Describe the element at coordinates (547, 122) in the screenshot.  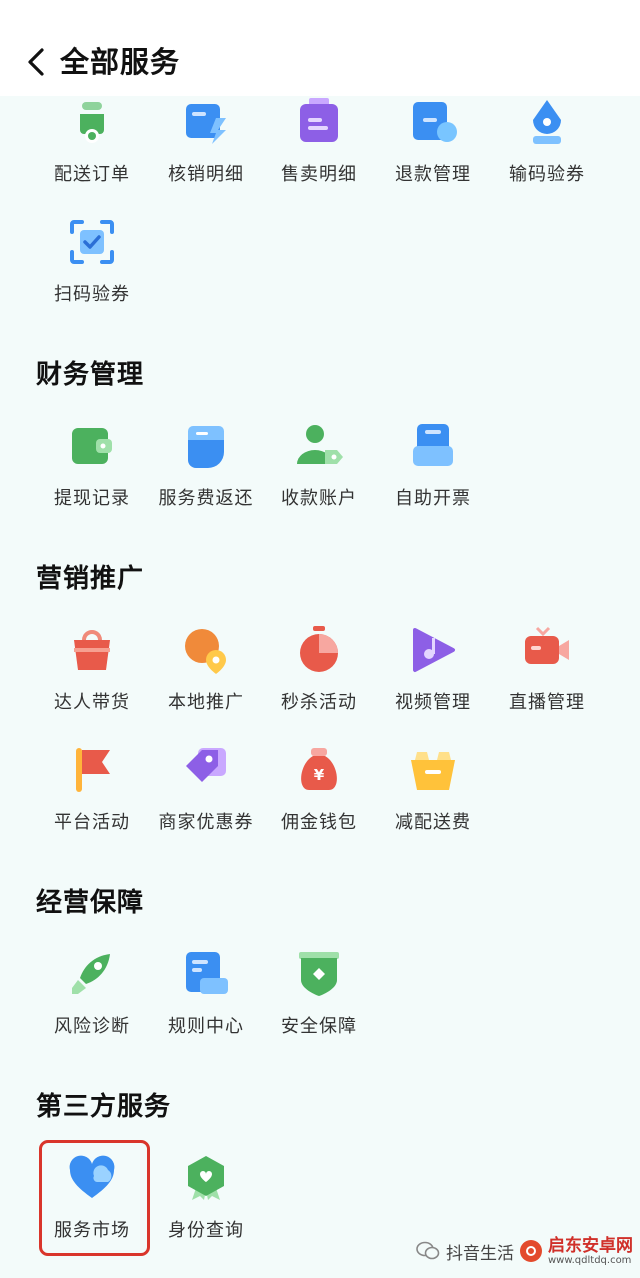
I see `pen-code-icon` at that location.